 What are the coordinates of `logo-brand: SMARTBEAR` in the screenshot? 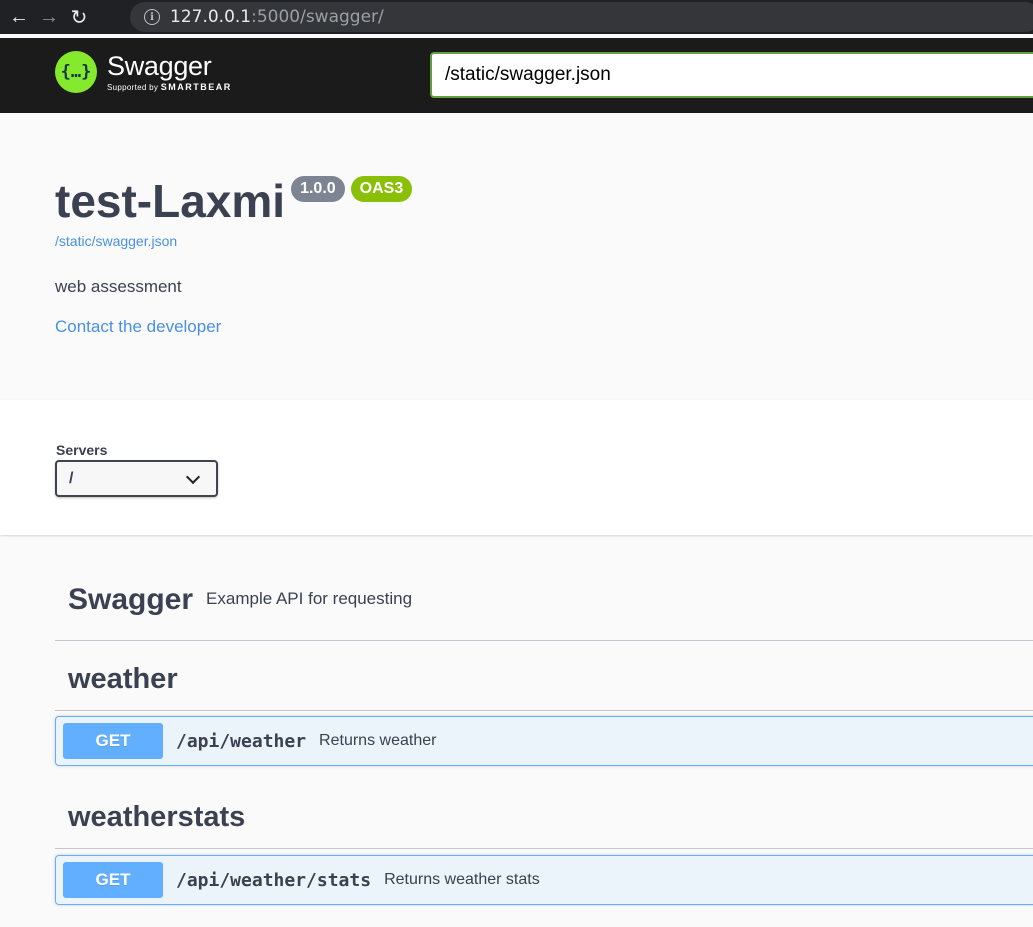 It's located at (196, 86).